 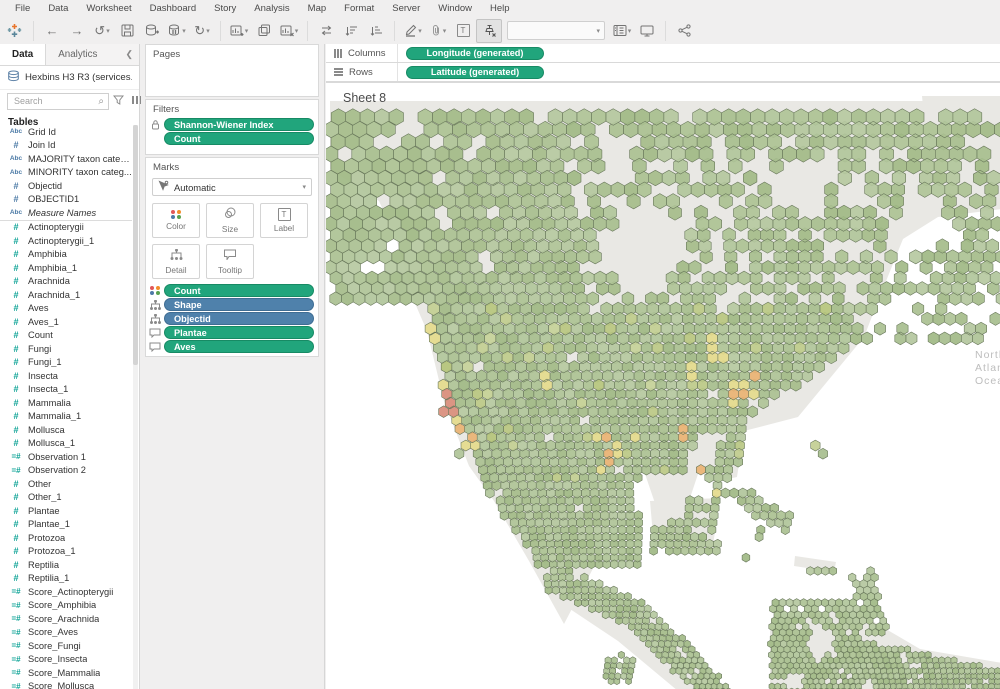 What do you see at coordinates (264, 31) in the screenshot?
I see `duplicate-sheet-icon` at bounding box center [264, 31].